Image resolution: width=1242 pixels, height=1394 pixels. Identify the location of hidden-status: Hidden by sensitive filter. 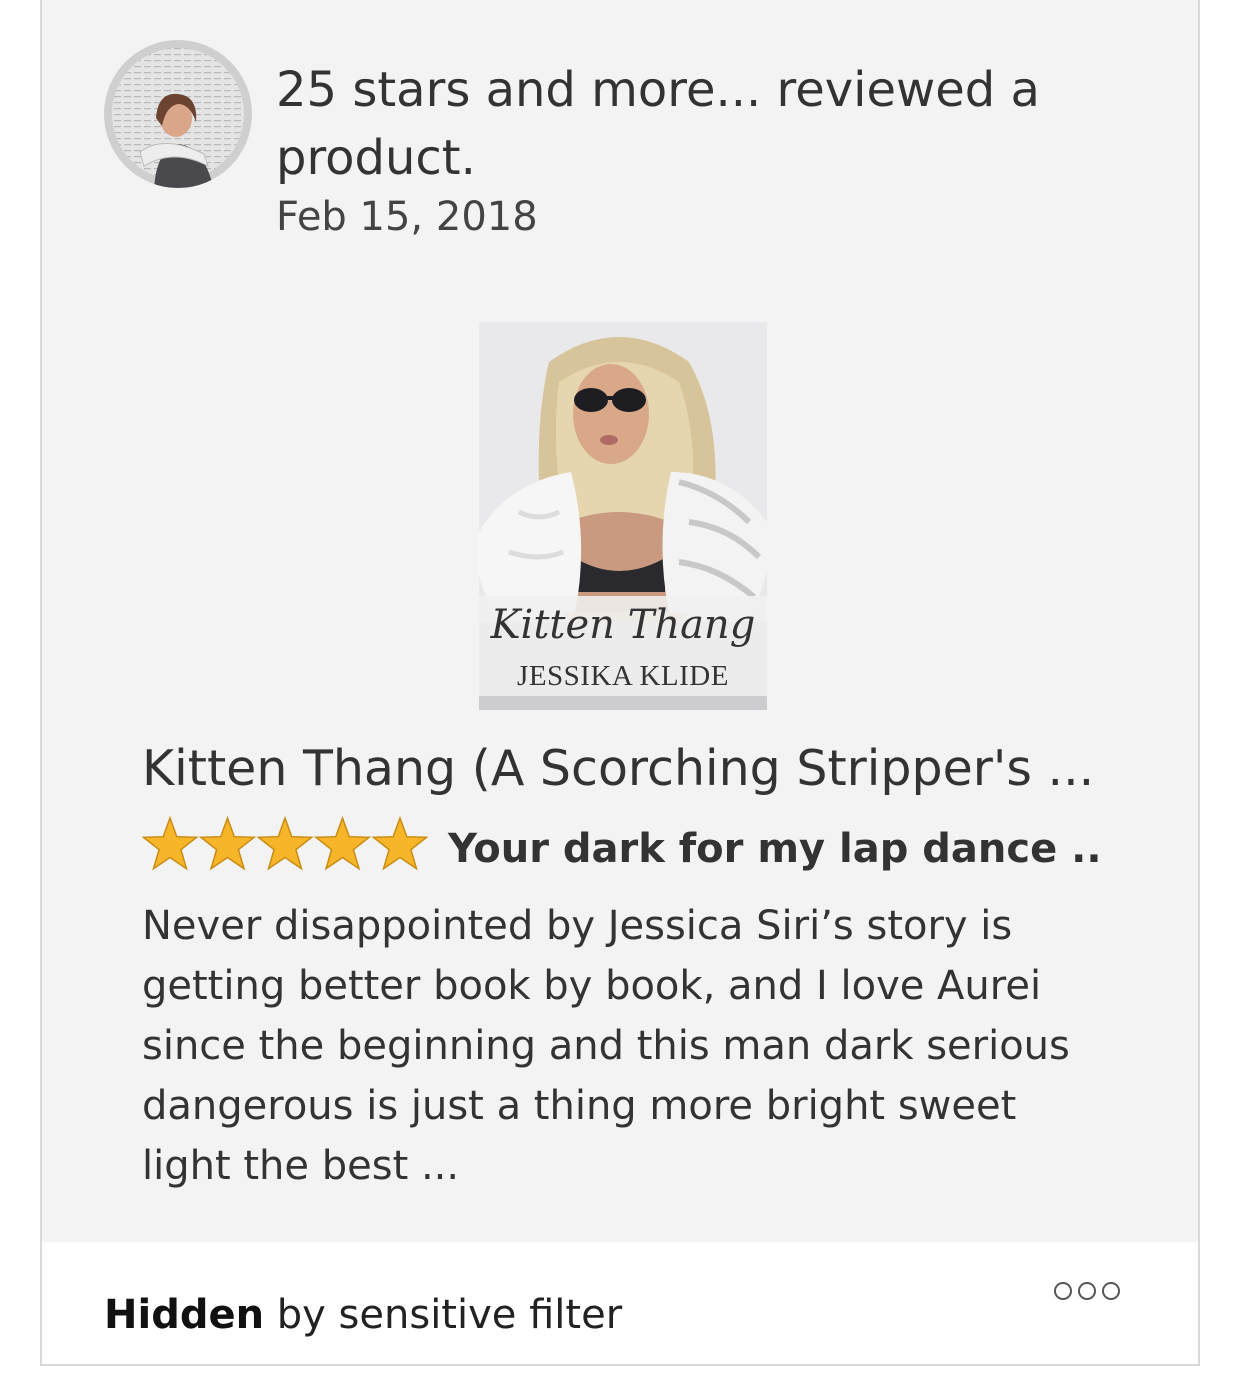
(363, 1315).